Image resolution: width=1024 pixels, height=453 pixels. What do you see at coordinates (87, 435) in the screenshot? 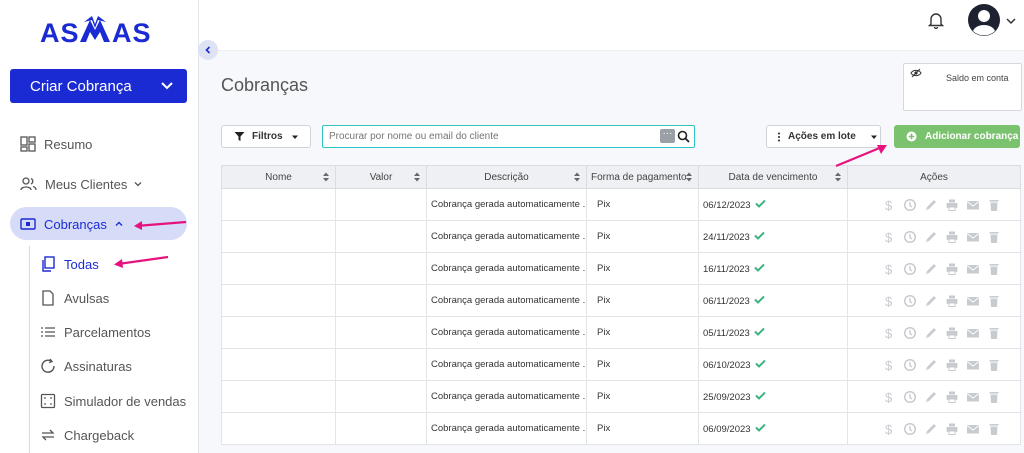
I see `sidebar-subitem-chargeback: Chargeback` at bounding box center [87, 435].